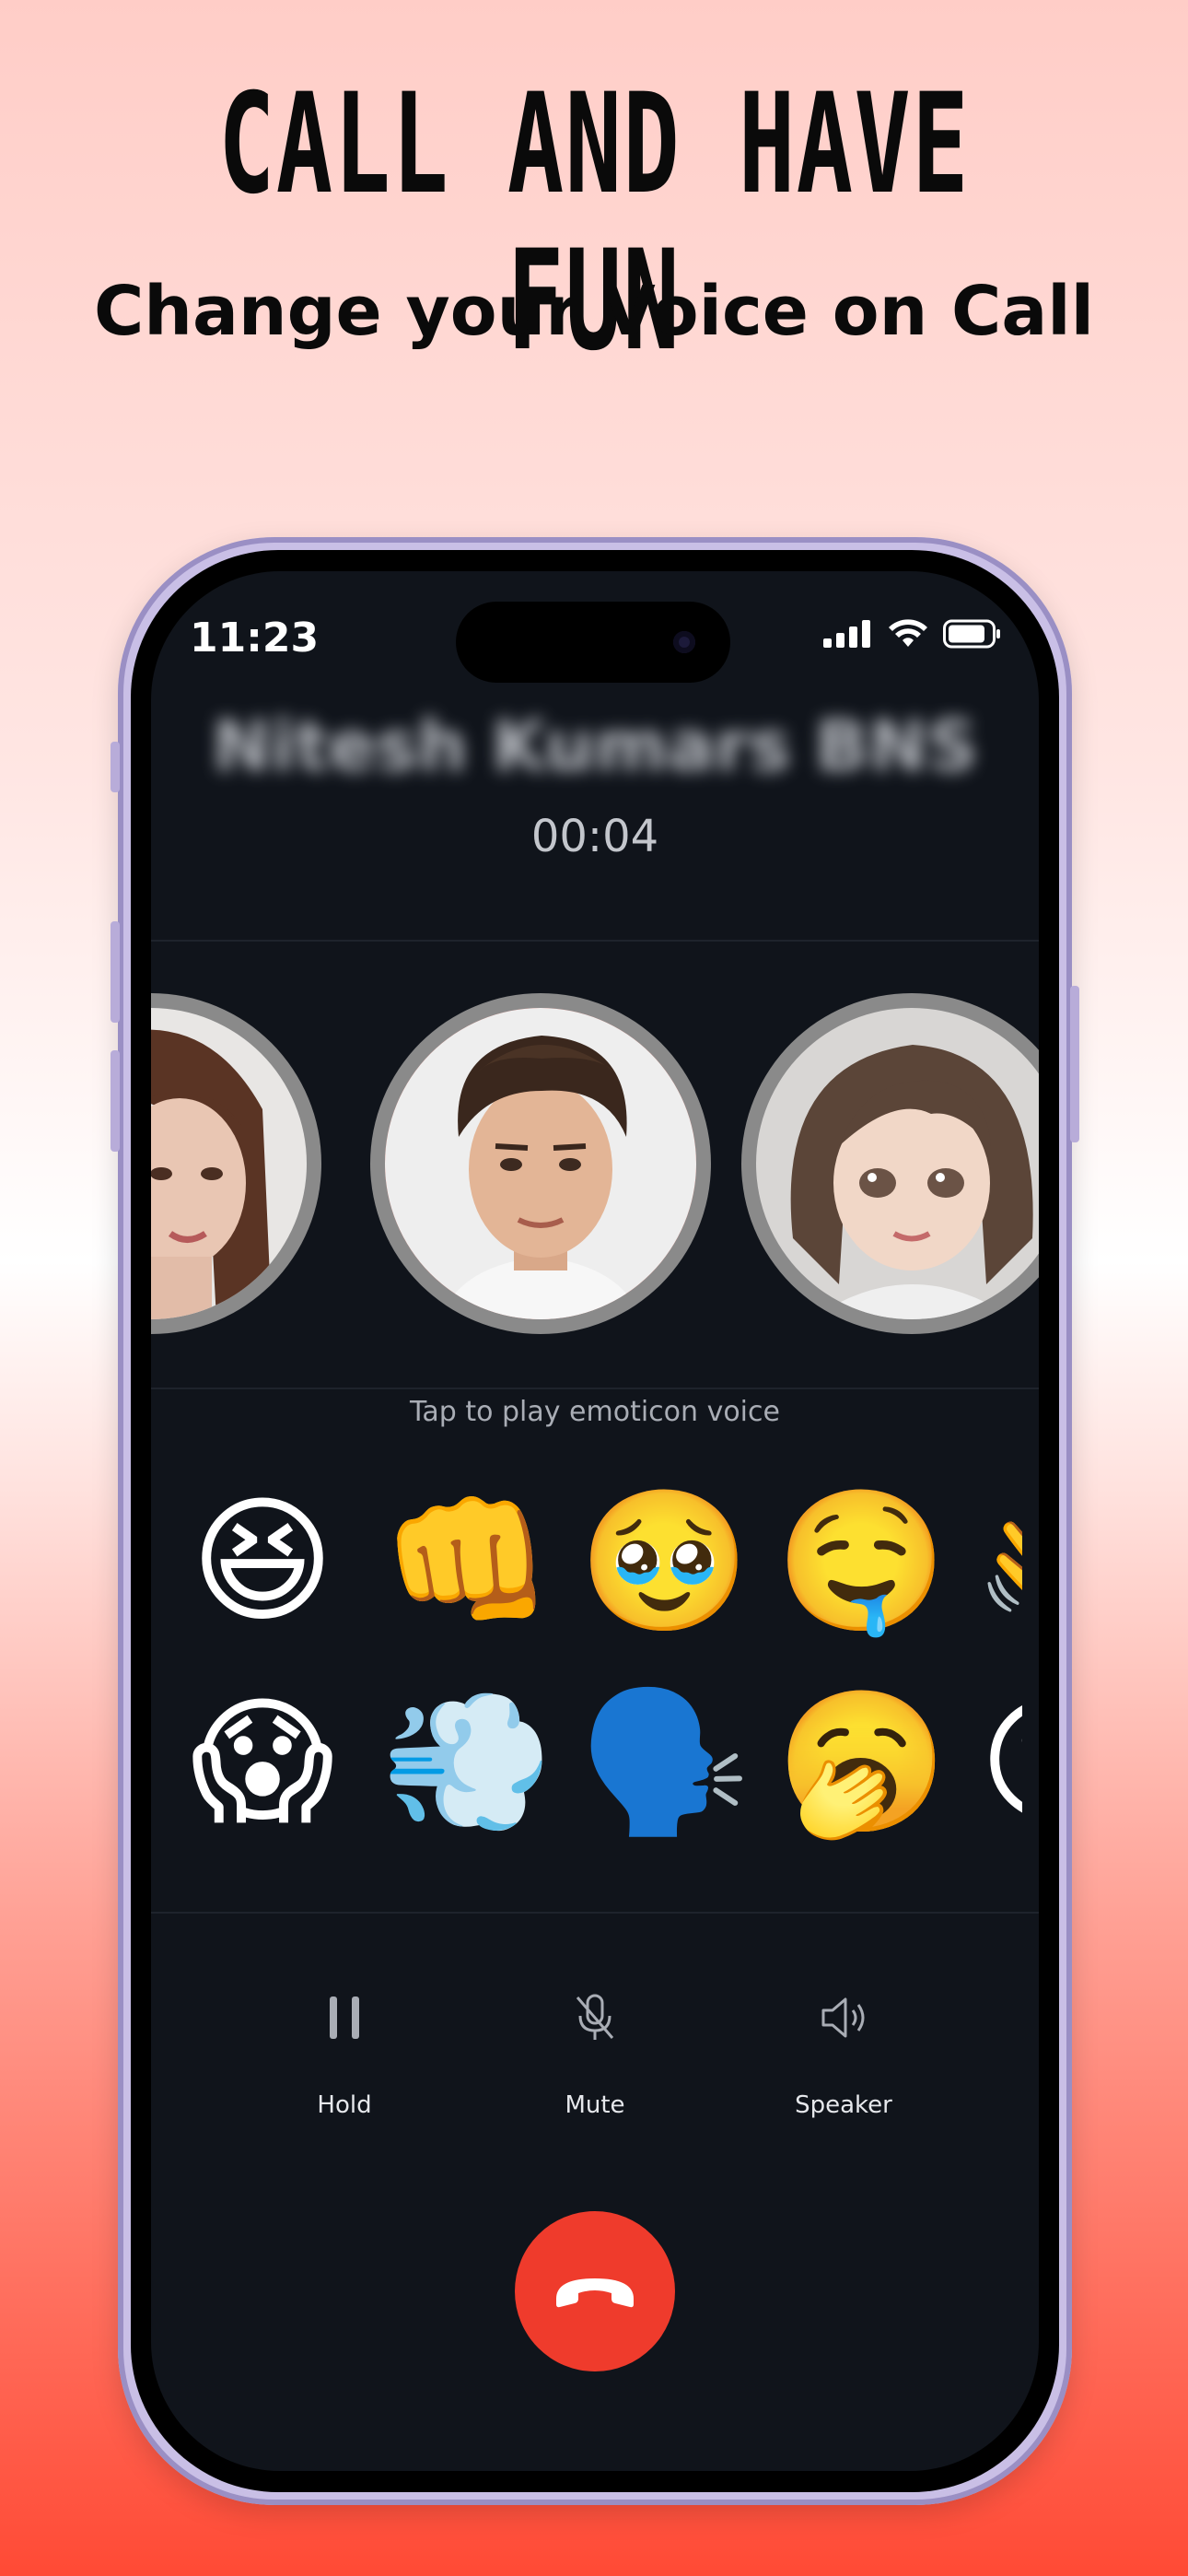 This screenshot has width=1188, height=2576. Describe the element at coordinates (115, 767) in the screenshot. I see `action-button` at that location.